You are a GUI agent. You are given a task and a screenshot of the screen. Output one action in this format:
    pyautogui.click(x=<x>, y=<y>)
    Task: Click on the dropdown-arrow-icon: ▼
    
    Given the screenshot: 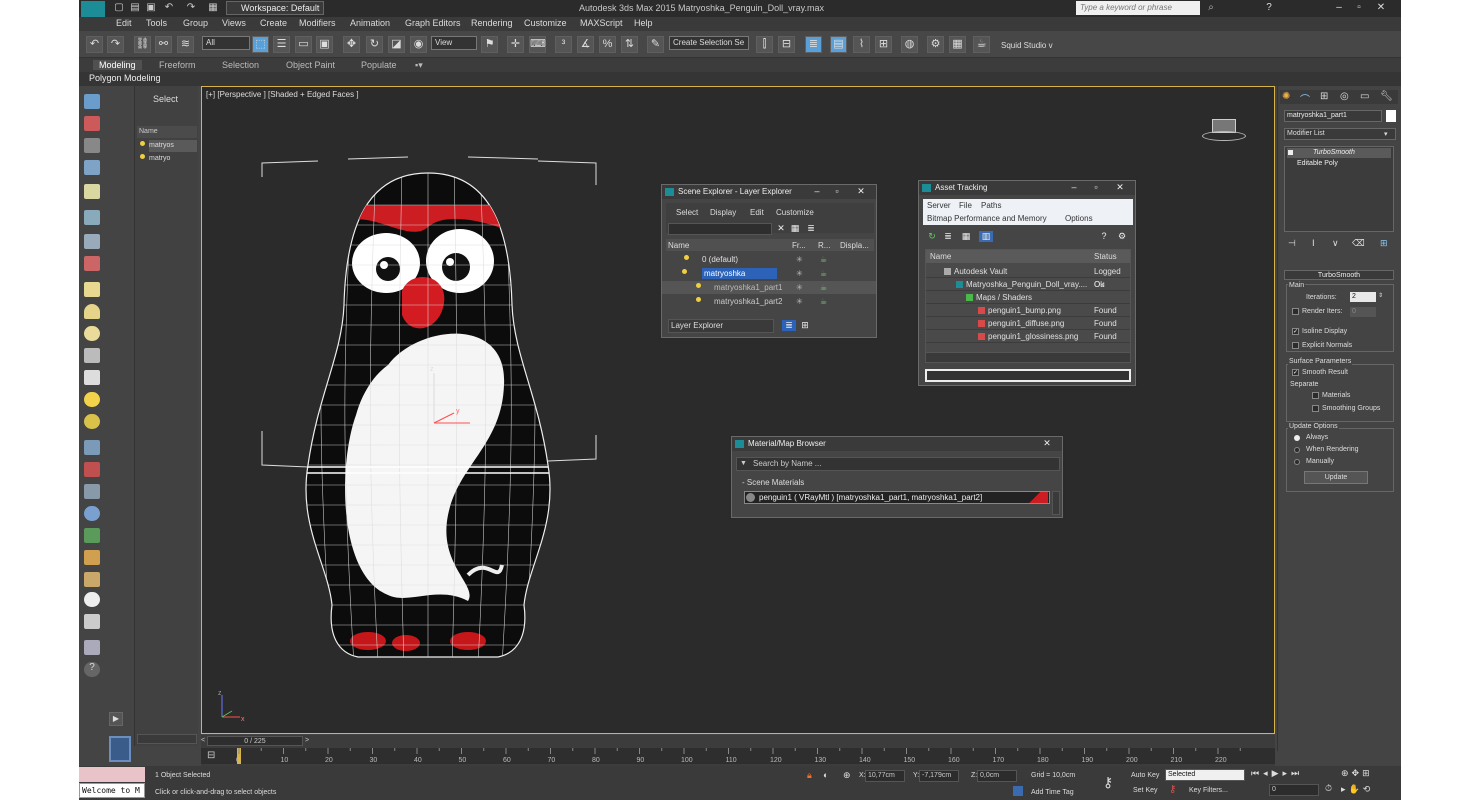 What is the action you would take?
    pyautogui.click(x=743, y=463)
    